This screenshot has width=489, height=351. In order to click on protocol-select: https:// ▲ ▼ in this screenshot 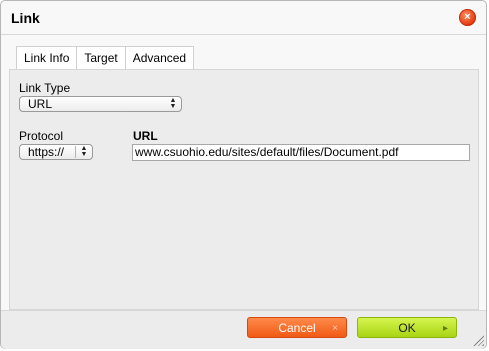, I will do `click(56, 152)`.